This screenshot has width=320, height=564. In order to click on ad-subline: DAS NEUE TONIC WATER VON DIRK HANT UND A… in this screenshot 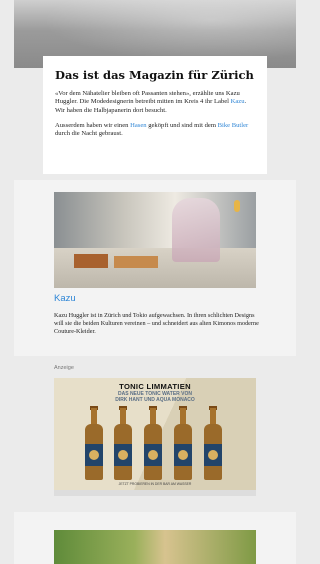, I will do `click(155, 397)`.